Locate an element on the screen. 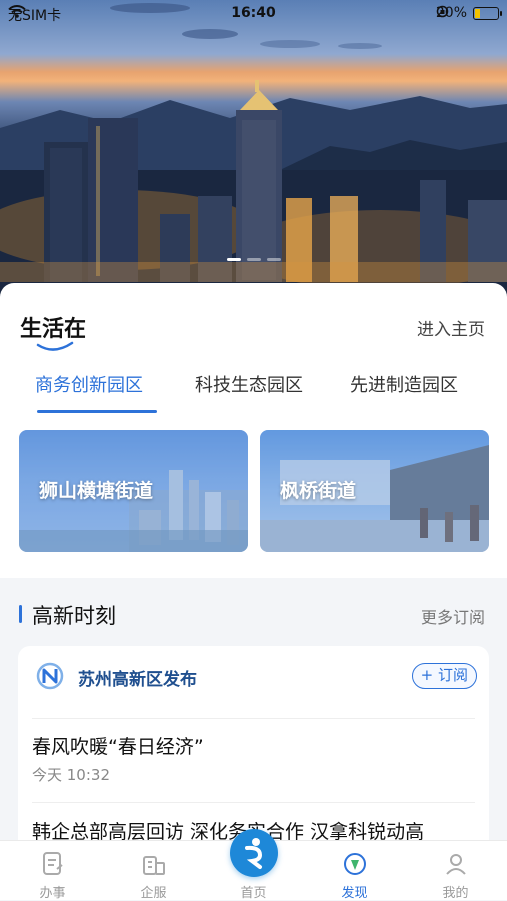 Image resolution: width=507 pixels, height=901 pixels. banner-page-indicator is located at coordinates (253, 259).